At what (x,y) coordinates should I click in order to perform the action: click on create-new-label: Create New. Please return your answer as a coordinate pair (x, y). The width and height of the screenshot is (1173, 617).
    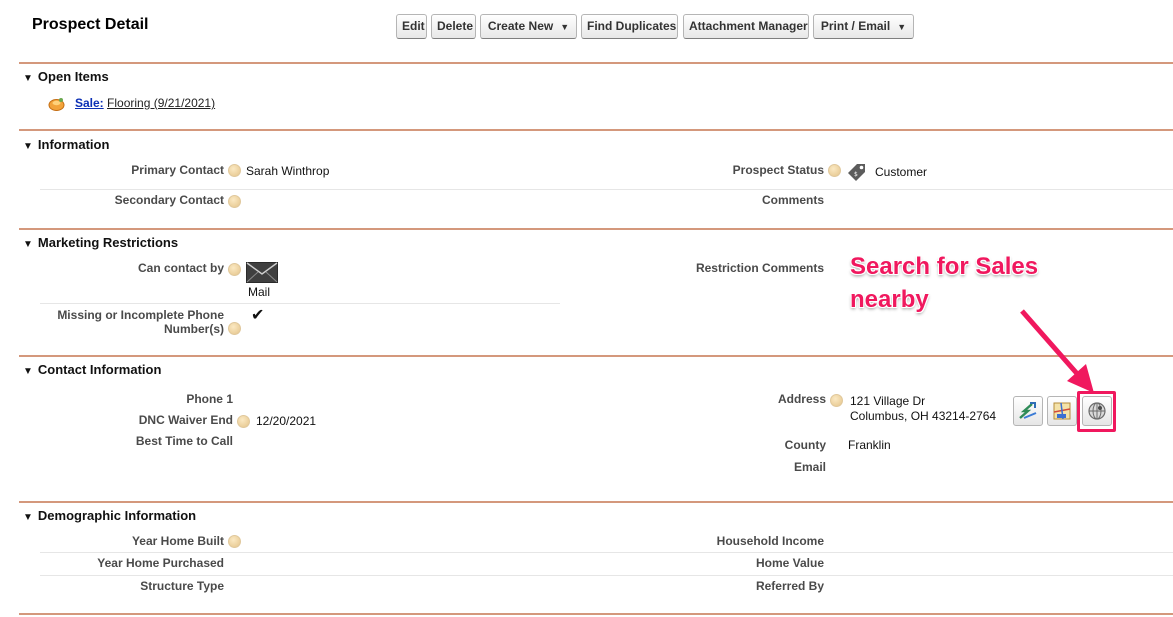
    Looking at the image, I should click on (520, 26).